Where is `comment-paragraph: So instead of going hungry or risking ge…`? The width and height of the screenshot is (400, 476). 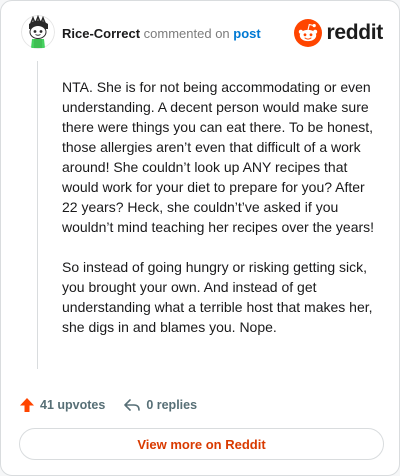 comment-paragraph: So instead of going hungry or risking ge… is located at coordinates (217, 297).